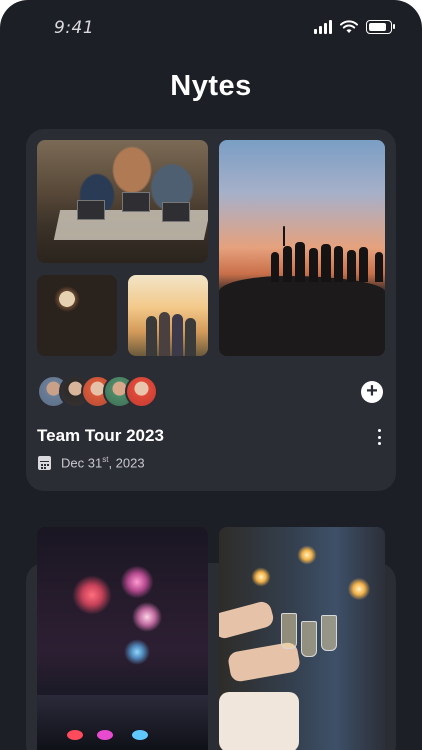 This screenshot has height=750, width=422. What do you see at coordinates (74, 28) in the screenshot?
I see `status-time: 9:41` at bounding box center [74, 28].